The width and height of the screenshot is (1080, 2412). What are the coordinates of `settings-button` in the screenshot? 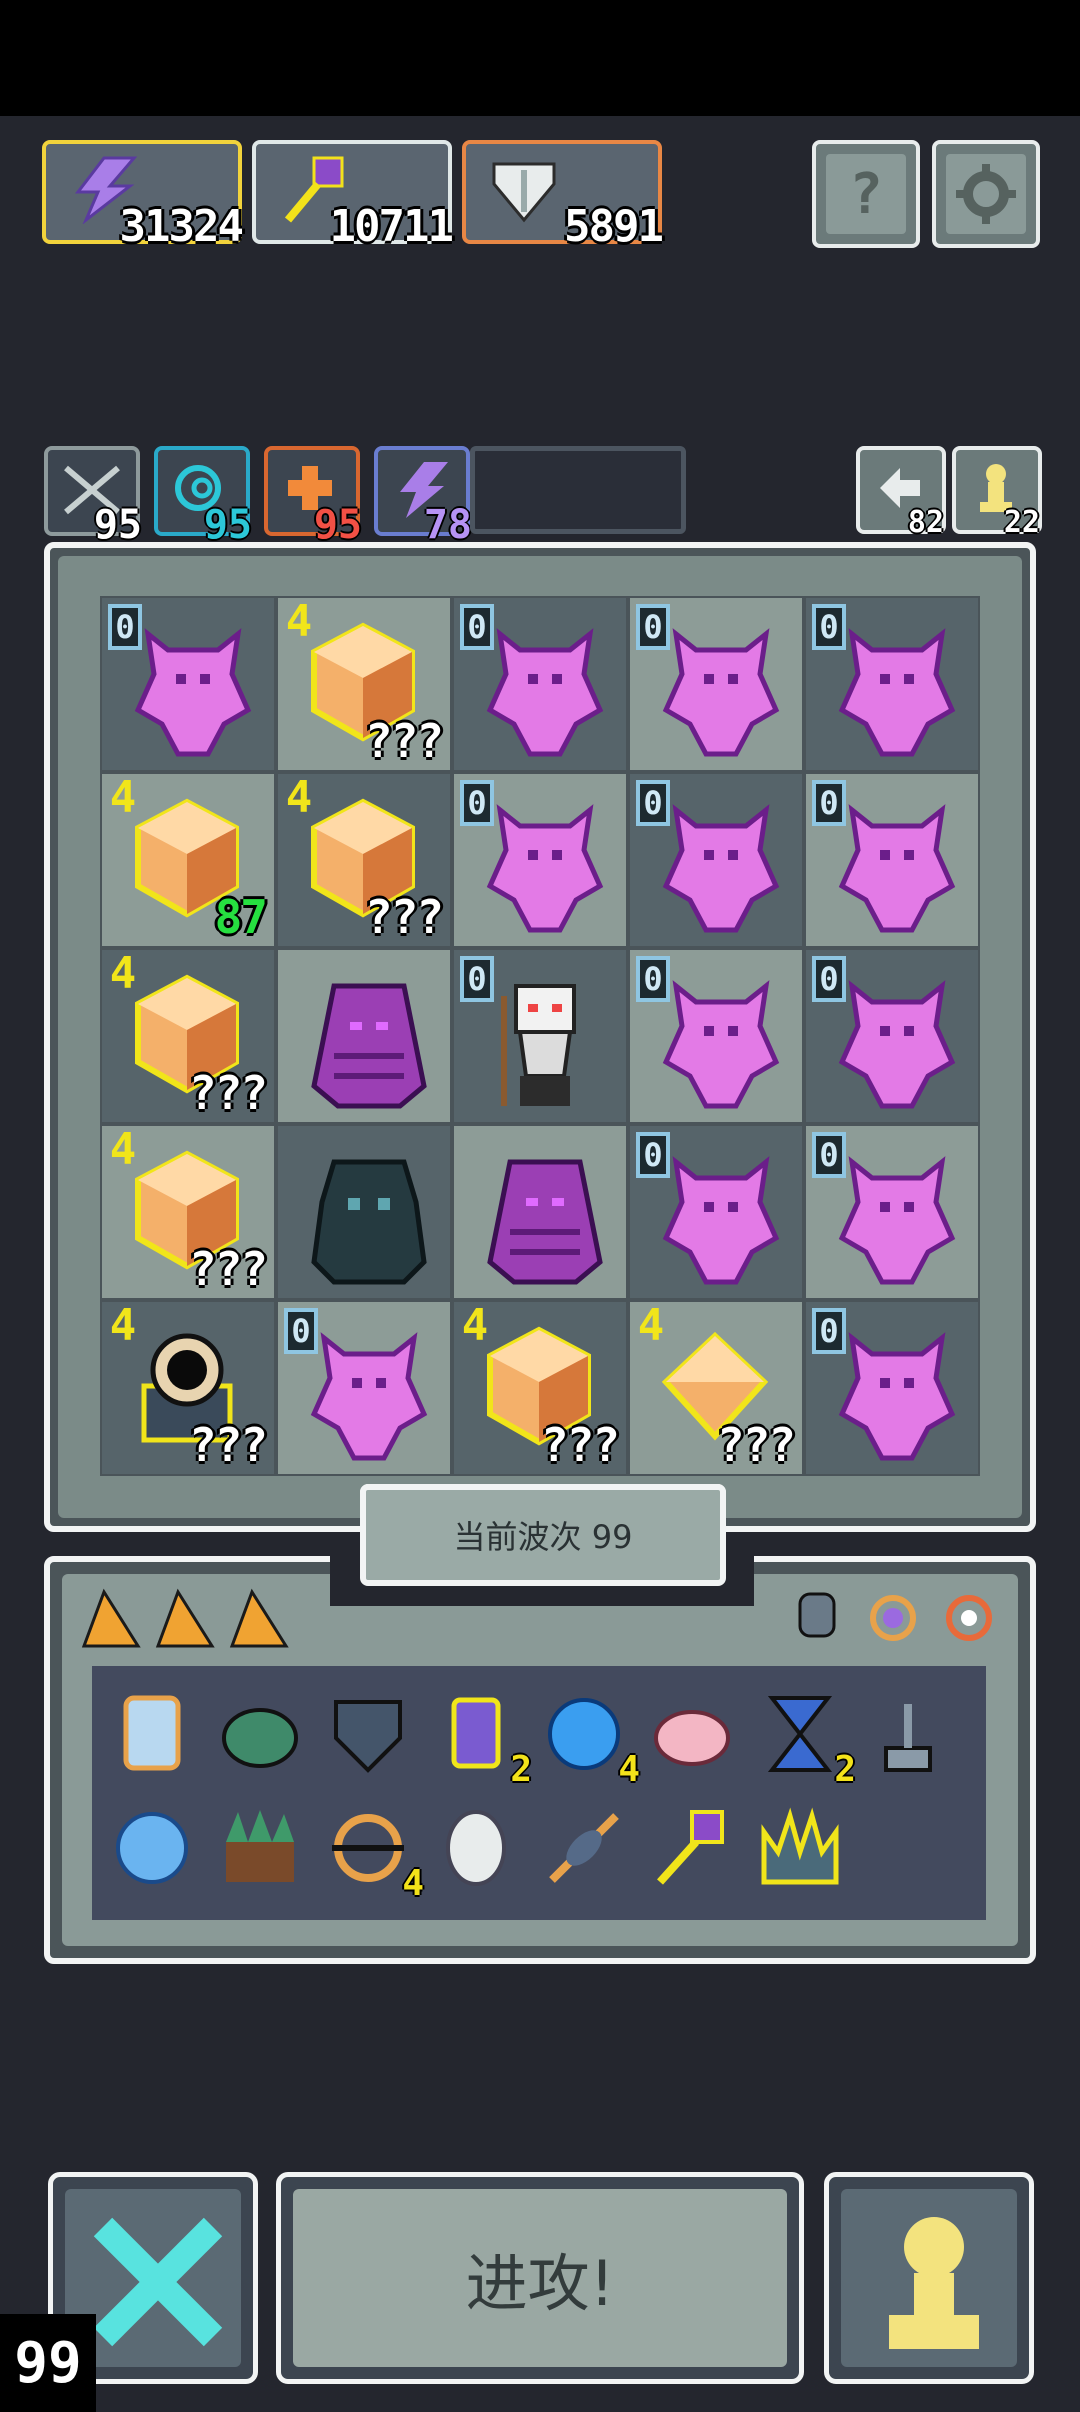 It's located at (986, 194).